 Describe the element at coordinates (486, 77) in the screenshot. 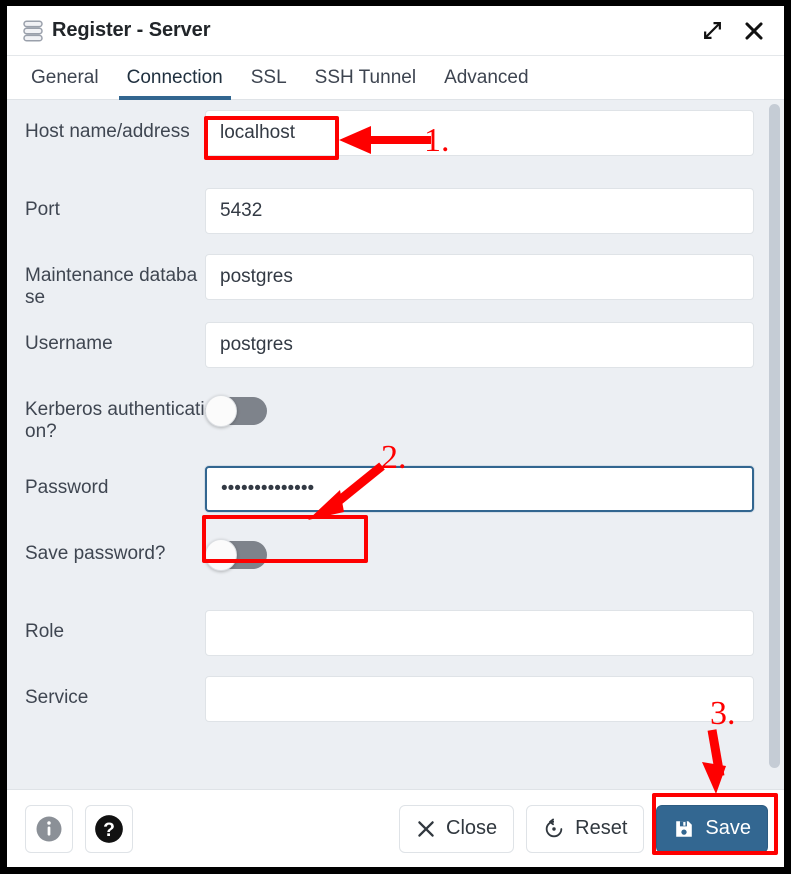

I see `tab-advanced: Advanced` at that location.